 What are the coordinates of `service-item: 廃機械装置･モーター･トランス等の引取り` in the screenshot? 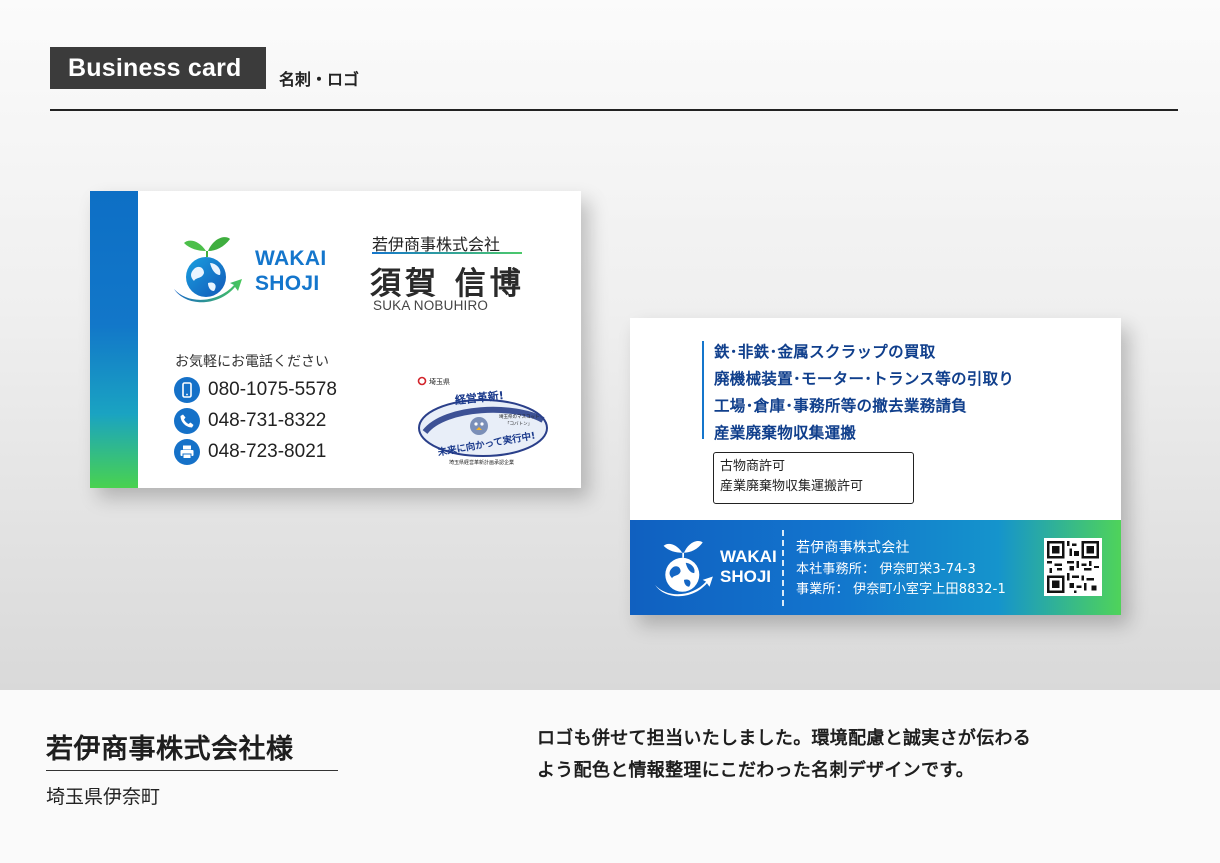 It's located at (864, 379).